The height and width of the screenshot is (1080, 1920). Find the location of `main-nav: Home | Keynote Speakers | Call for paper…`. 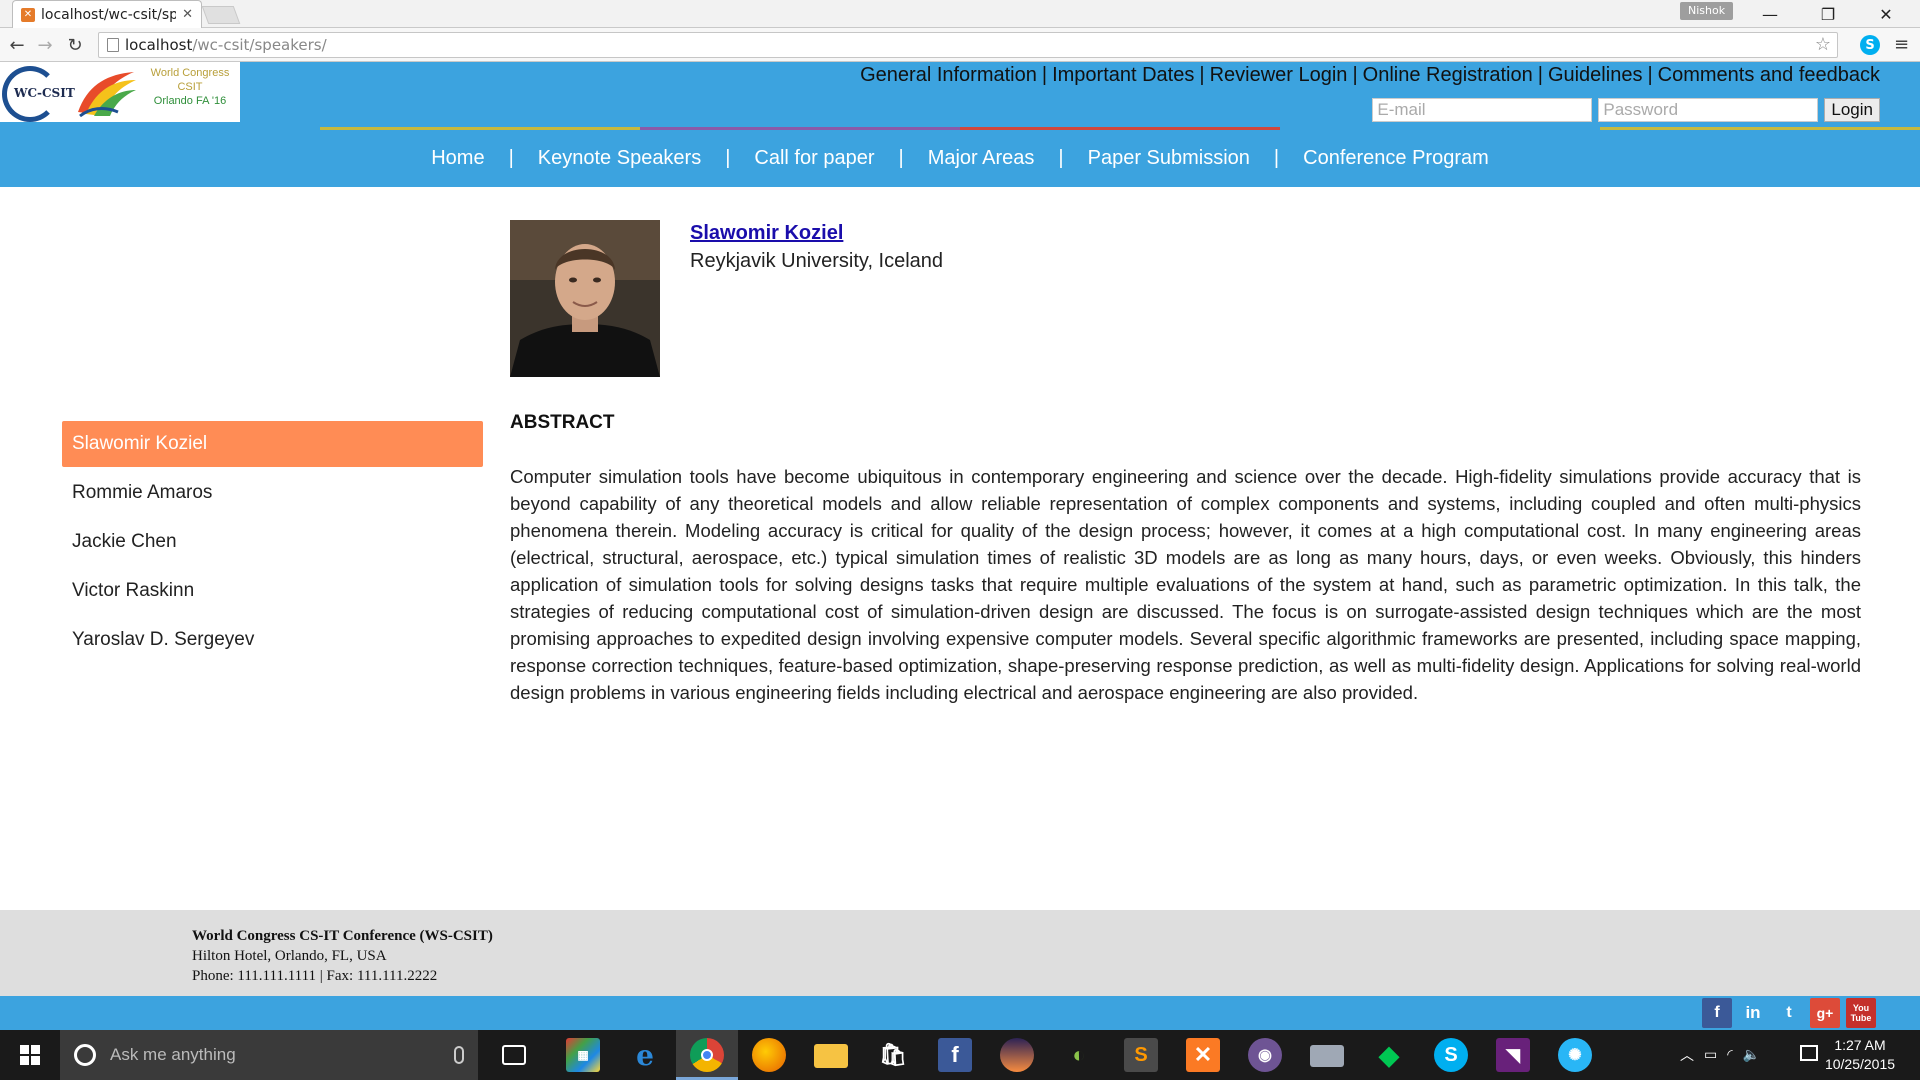

main-nav: Home | Keynote Speakers | Call for paper… is located at coordinates (960, 158).